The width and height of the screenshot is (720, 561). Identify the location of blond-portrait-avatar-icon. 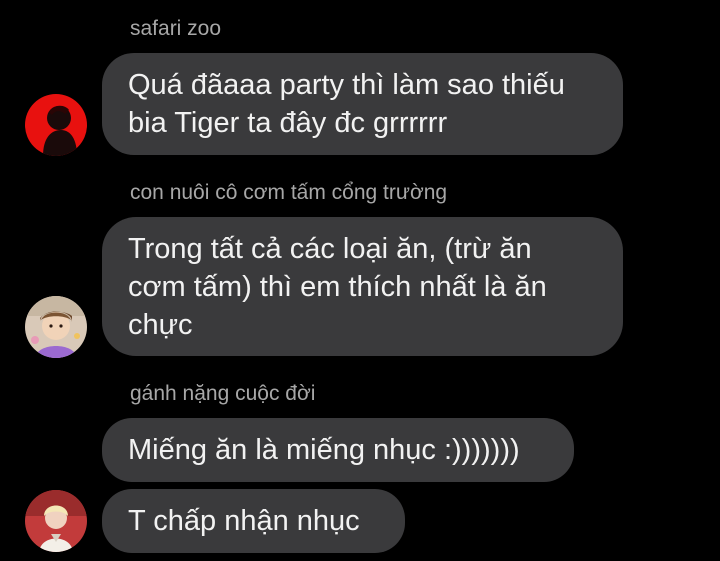
(56, 521).